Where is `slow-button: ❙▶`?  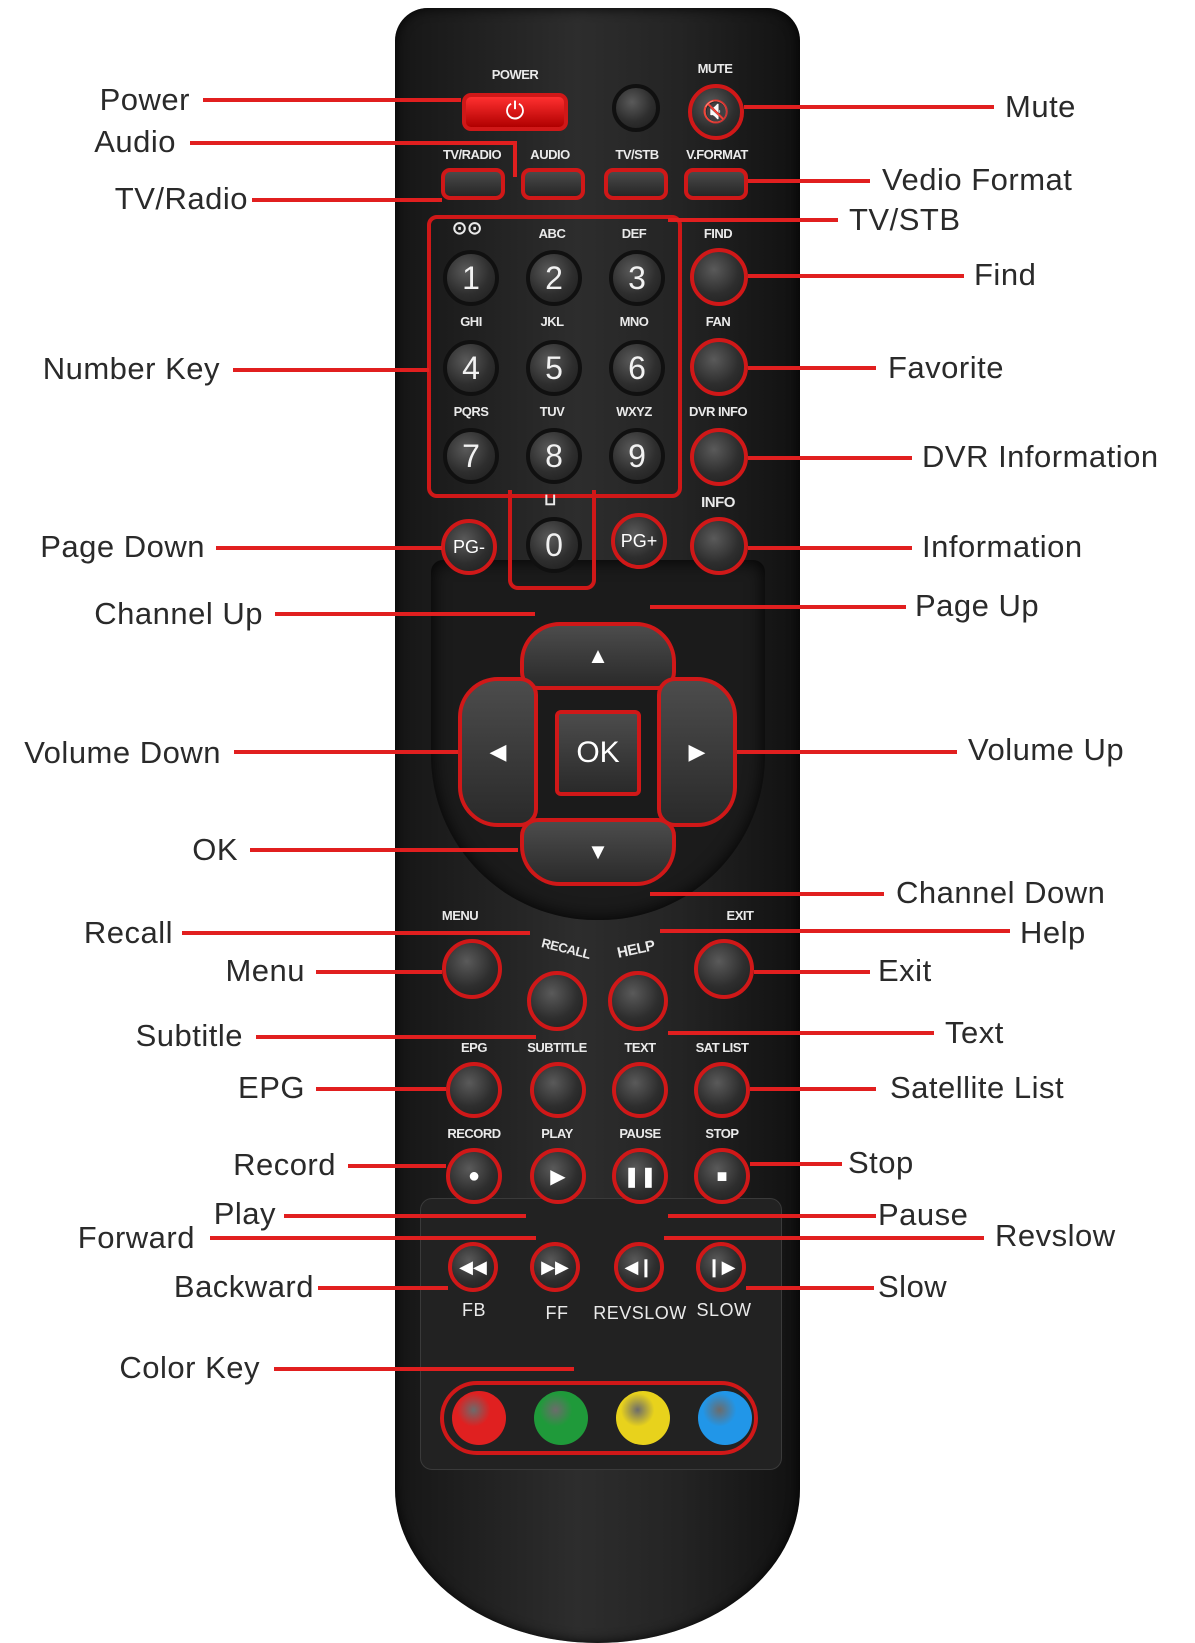
slow-button: ❙▶ is located at coordinates (721, 1267).